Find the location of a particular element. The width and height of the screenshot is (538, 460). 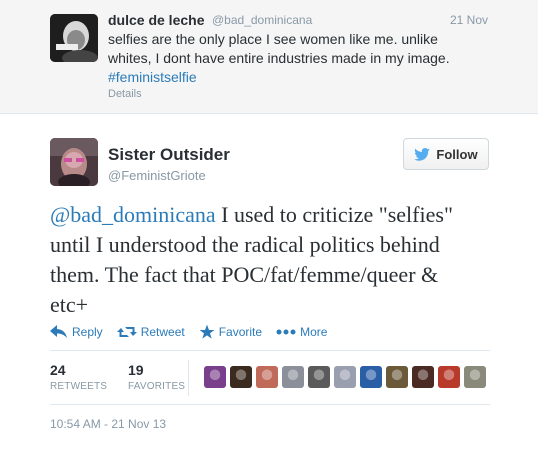

reply-icon is located at coordinates (58, 331).